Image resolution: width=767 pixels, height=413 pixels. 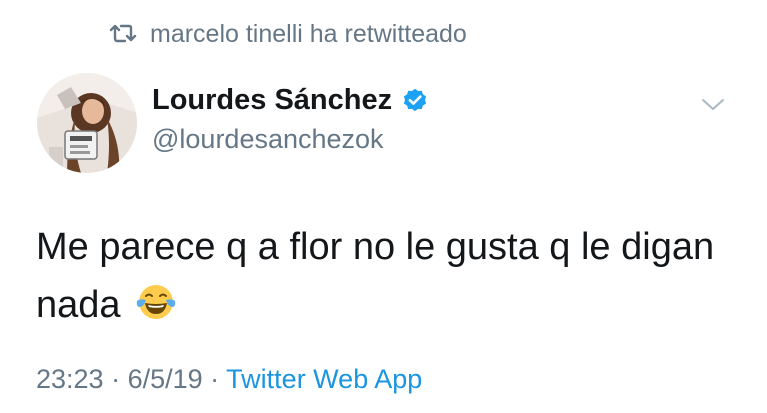 I want to click on tweet-source-link: Twitter Web App, so click(x=324, y=379).